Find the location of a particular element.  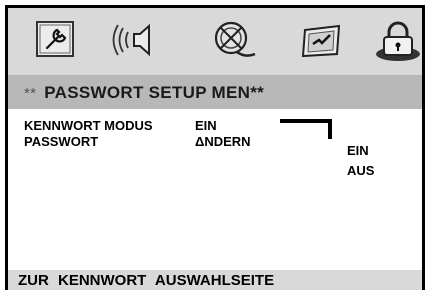

wrench-icon is located at coordinates (55, 40).